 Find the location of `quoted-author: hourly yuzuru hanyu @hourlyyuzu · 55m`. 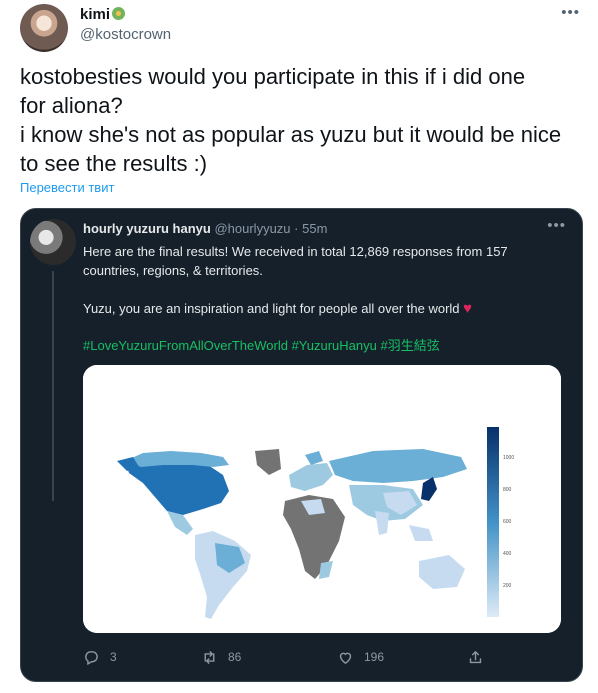

quoted-author: hourly yuzuru hanyu @hourlyyuzu · 55m is located at coordinates (205, 228).